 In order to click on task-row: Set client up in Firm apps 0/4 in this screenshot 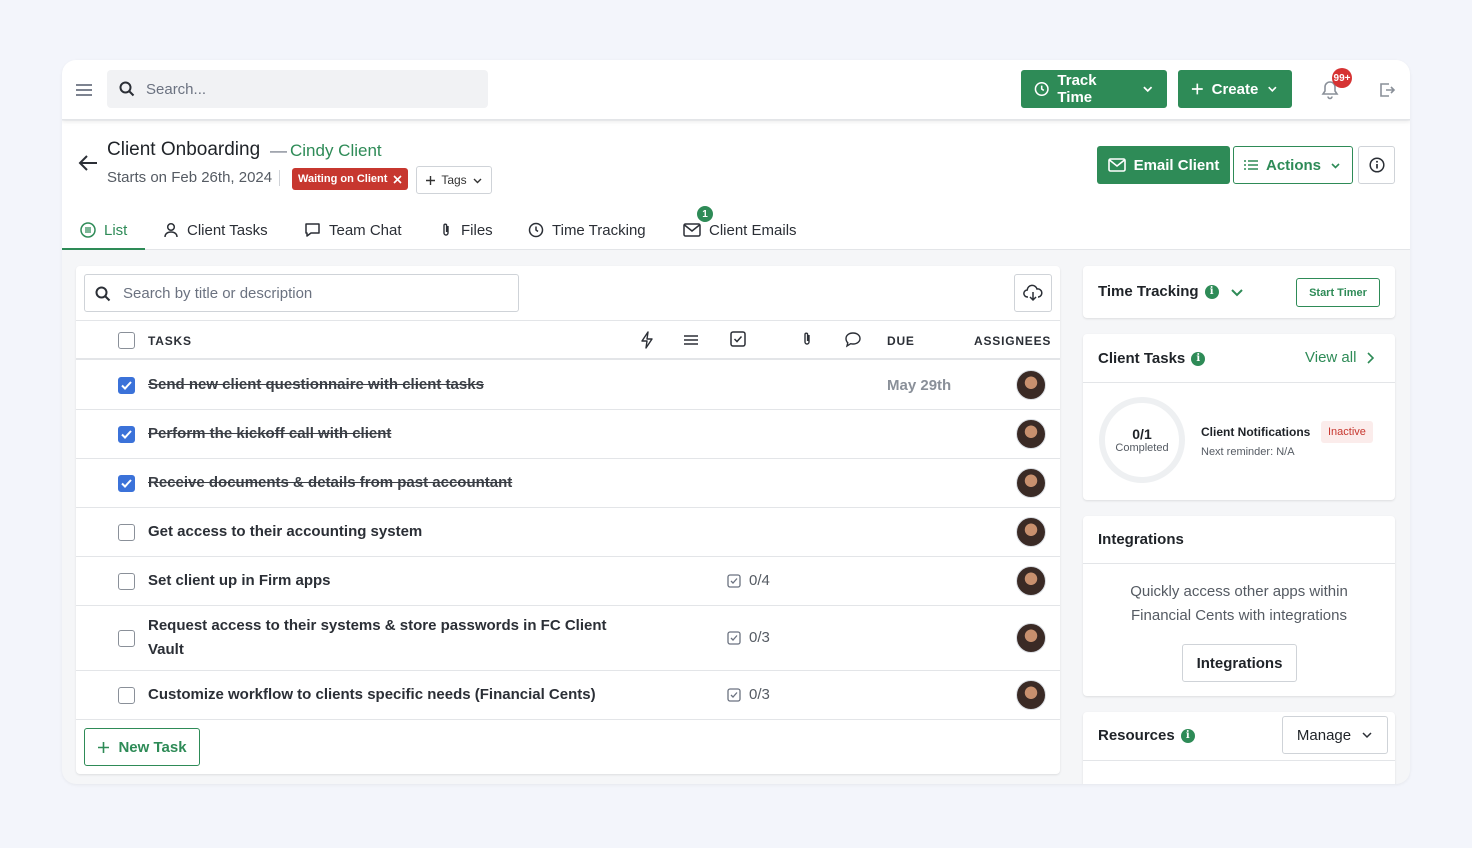, I will do `click(568, 581)`.